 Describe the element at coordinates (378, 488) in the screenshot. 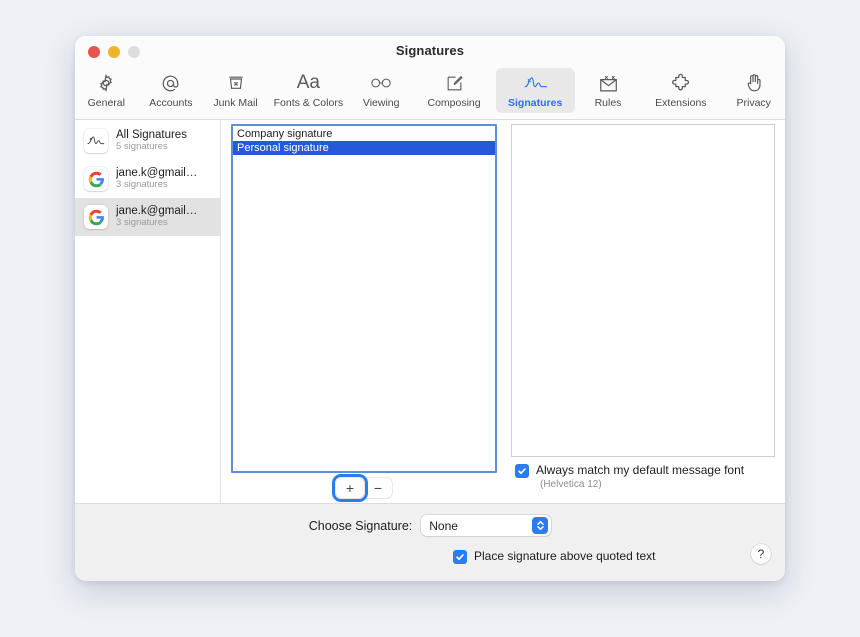

I see `remove-signature-button: −` at that location.